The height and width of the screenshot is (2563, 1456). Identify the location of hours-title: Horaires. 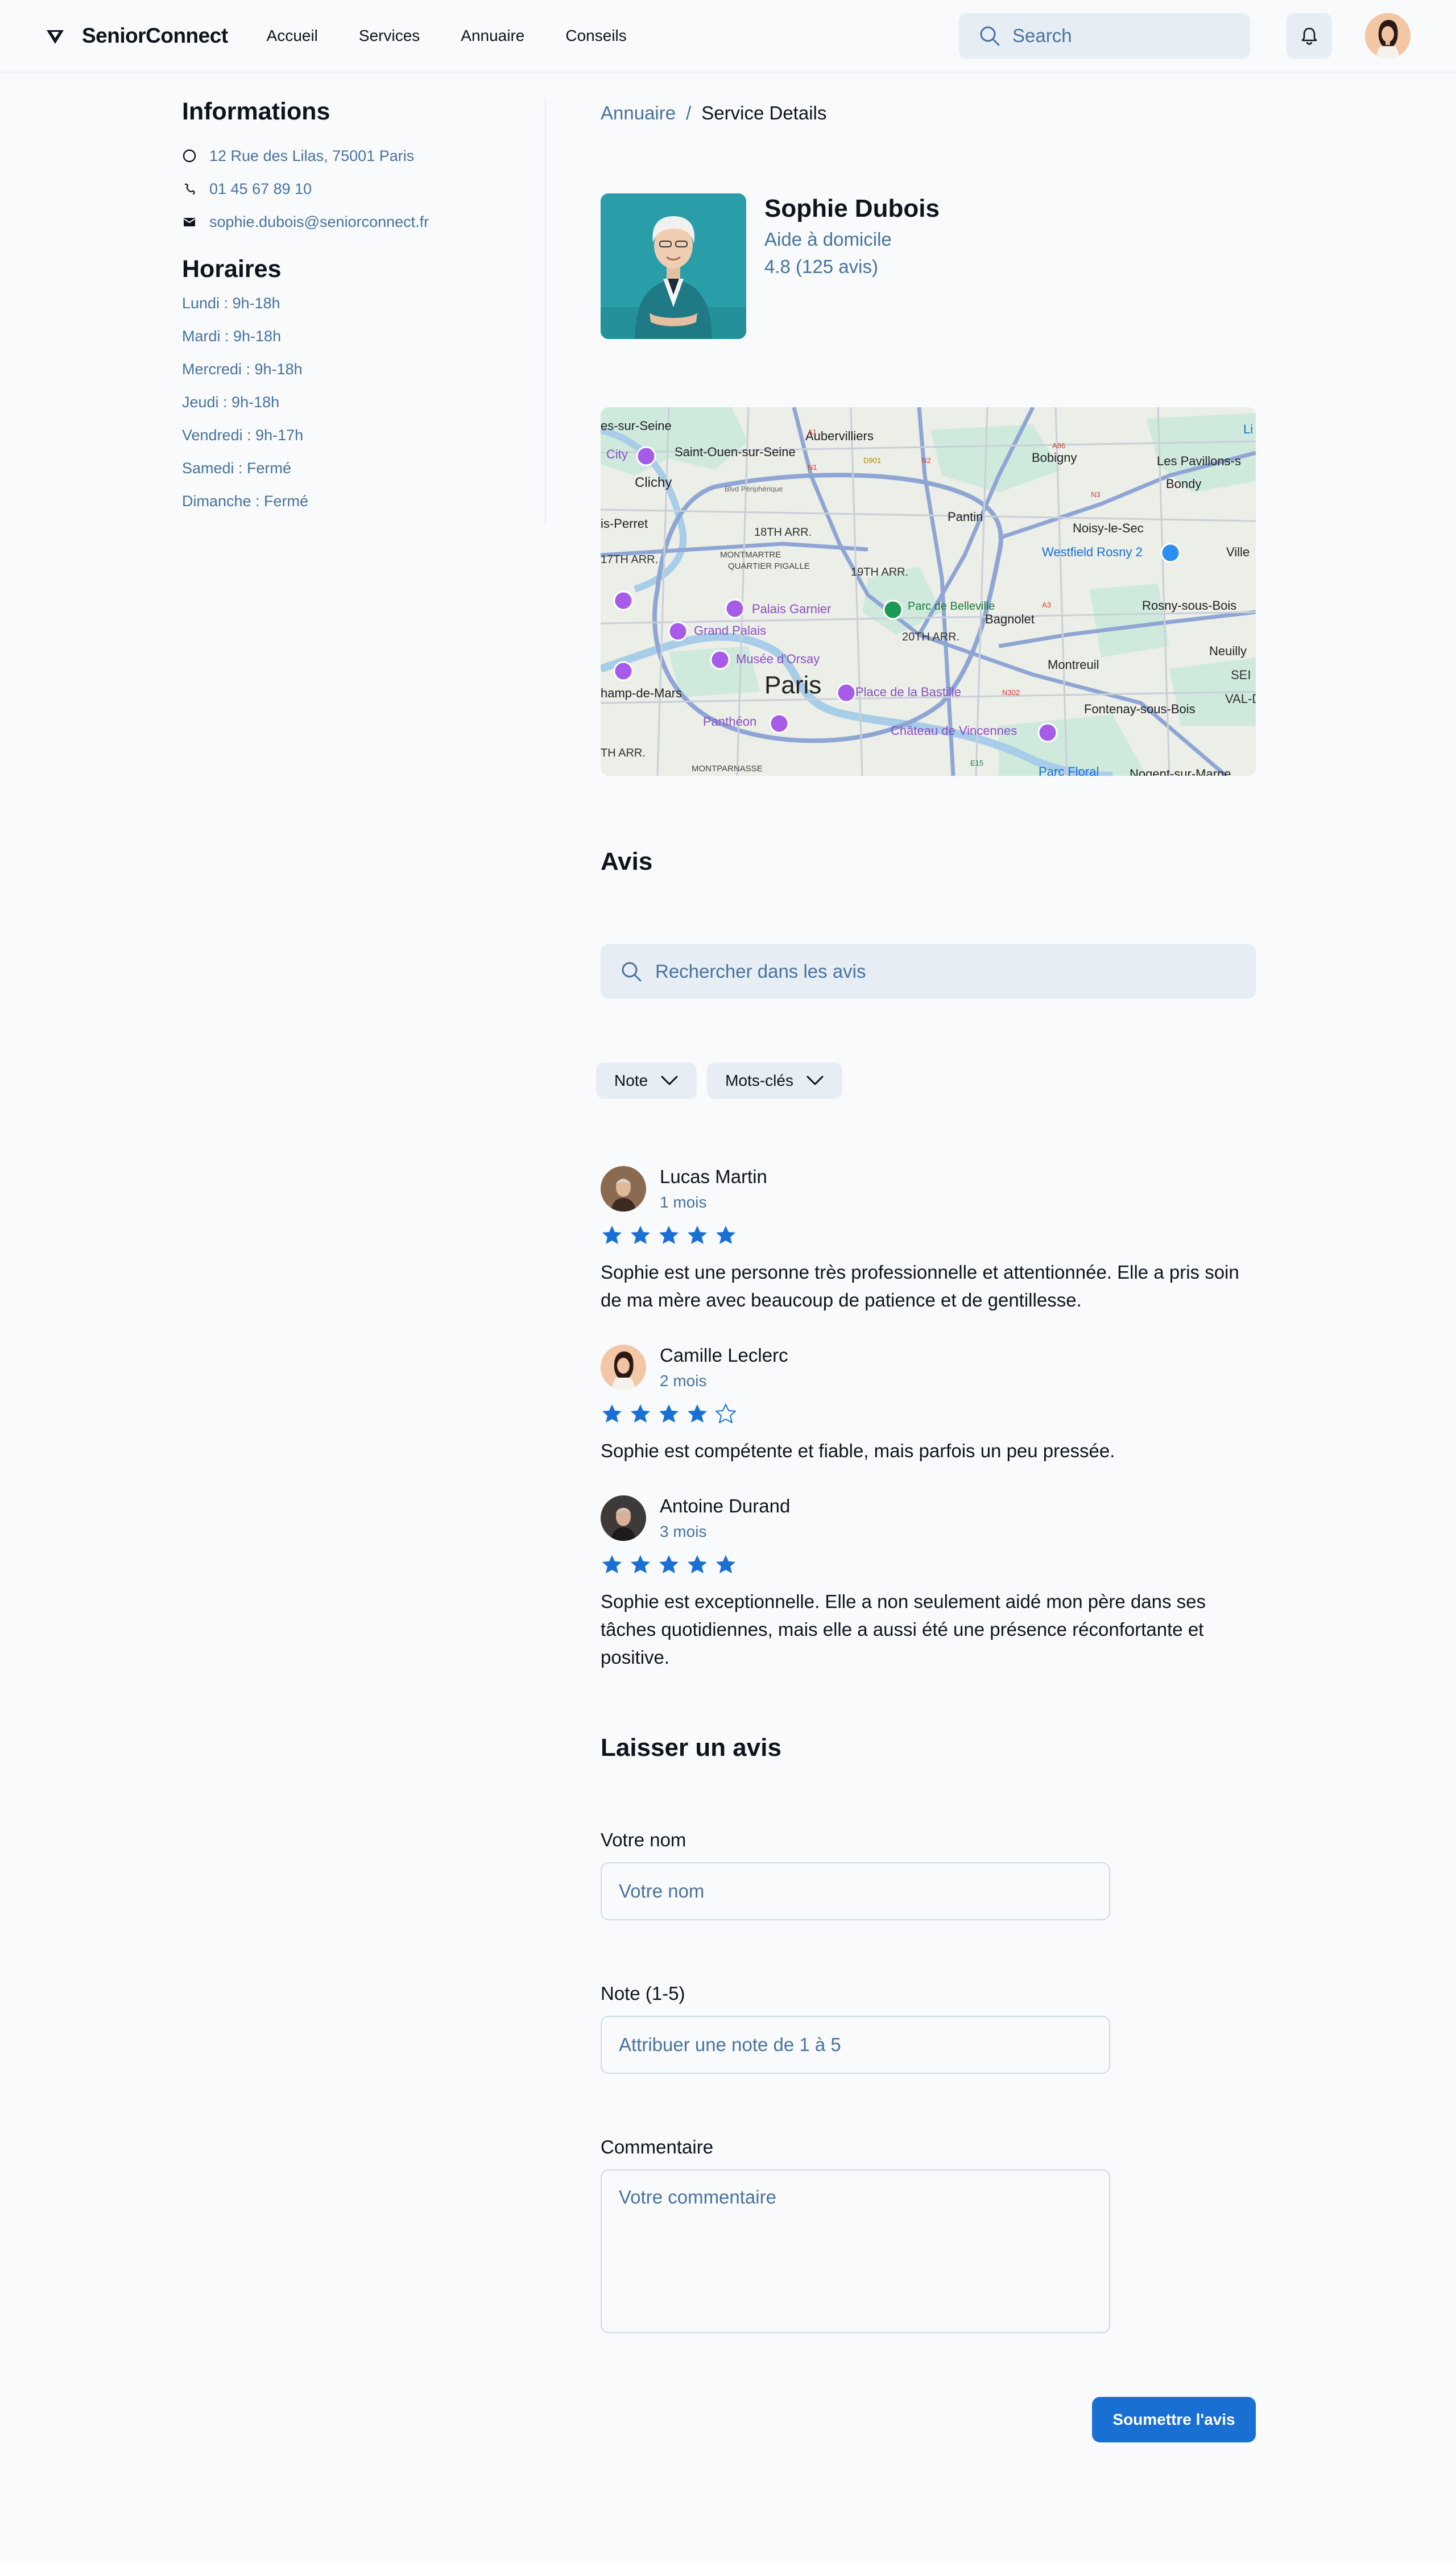
(232, 269).